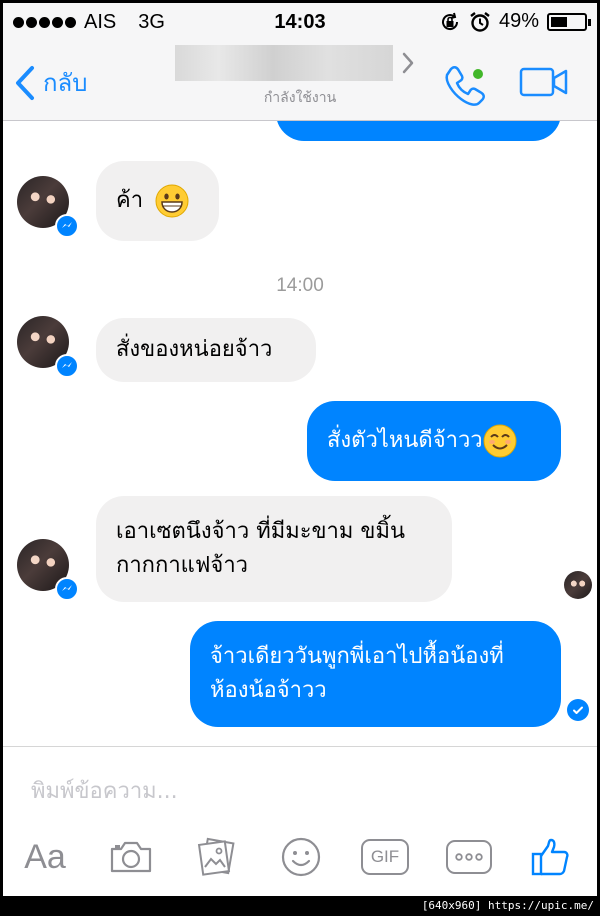 Image resolution: width=600 pixels, height=916 pixels. I want to click on message-bubble-incoming: ค้า, so click(157, 201).